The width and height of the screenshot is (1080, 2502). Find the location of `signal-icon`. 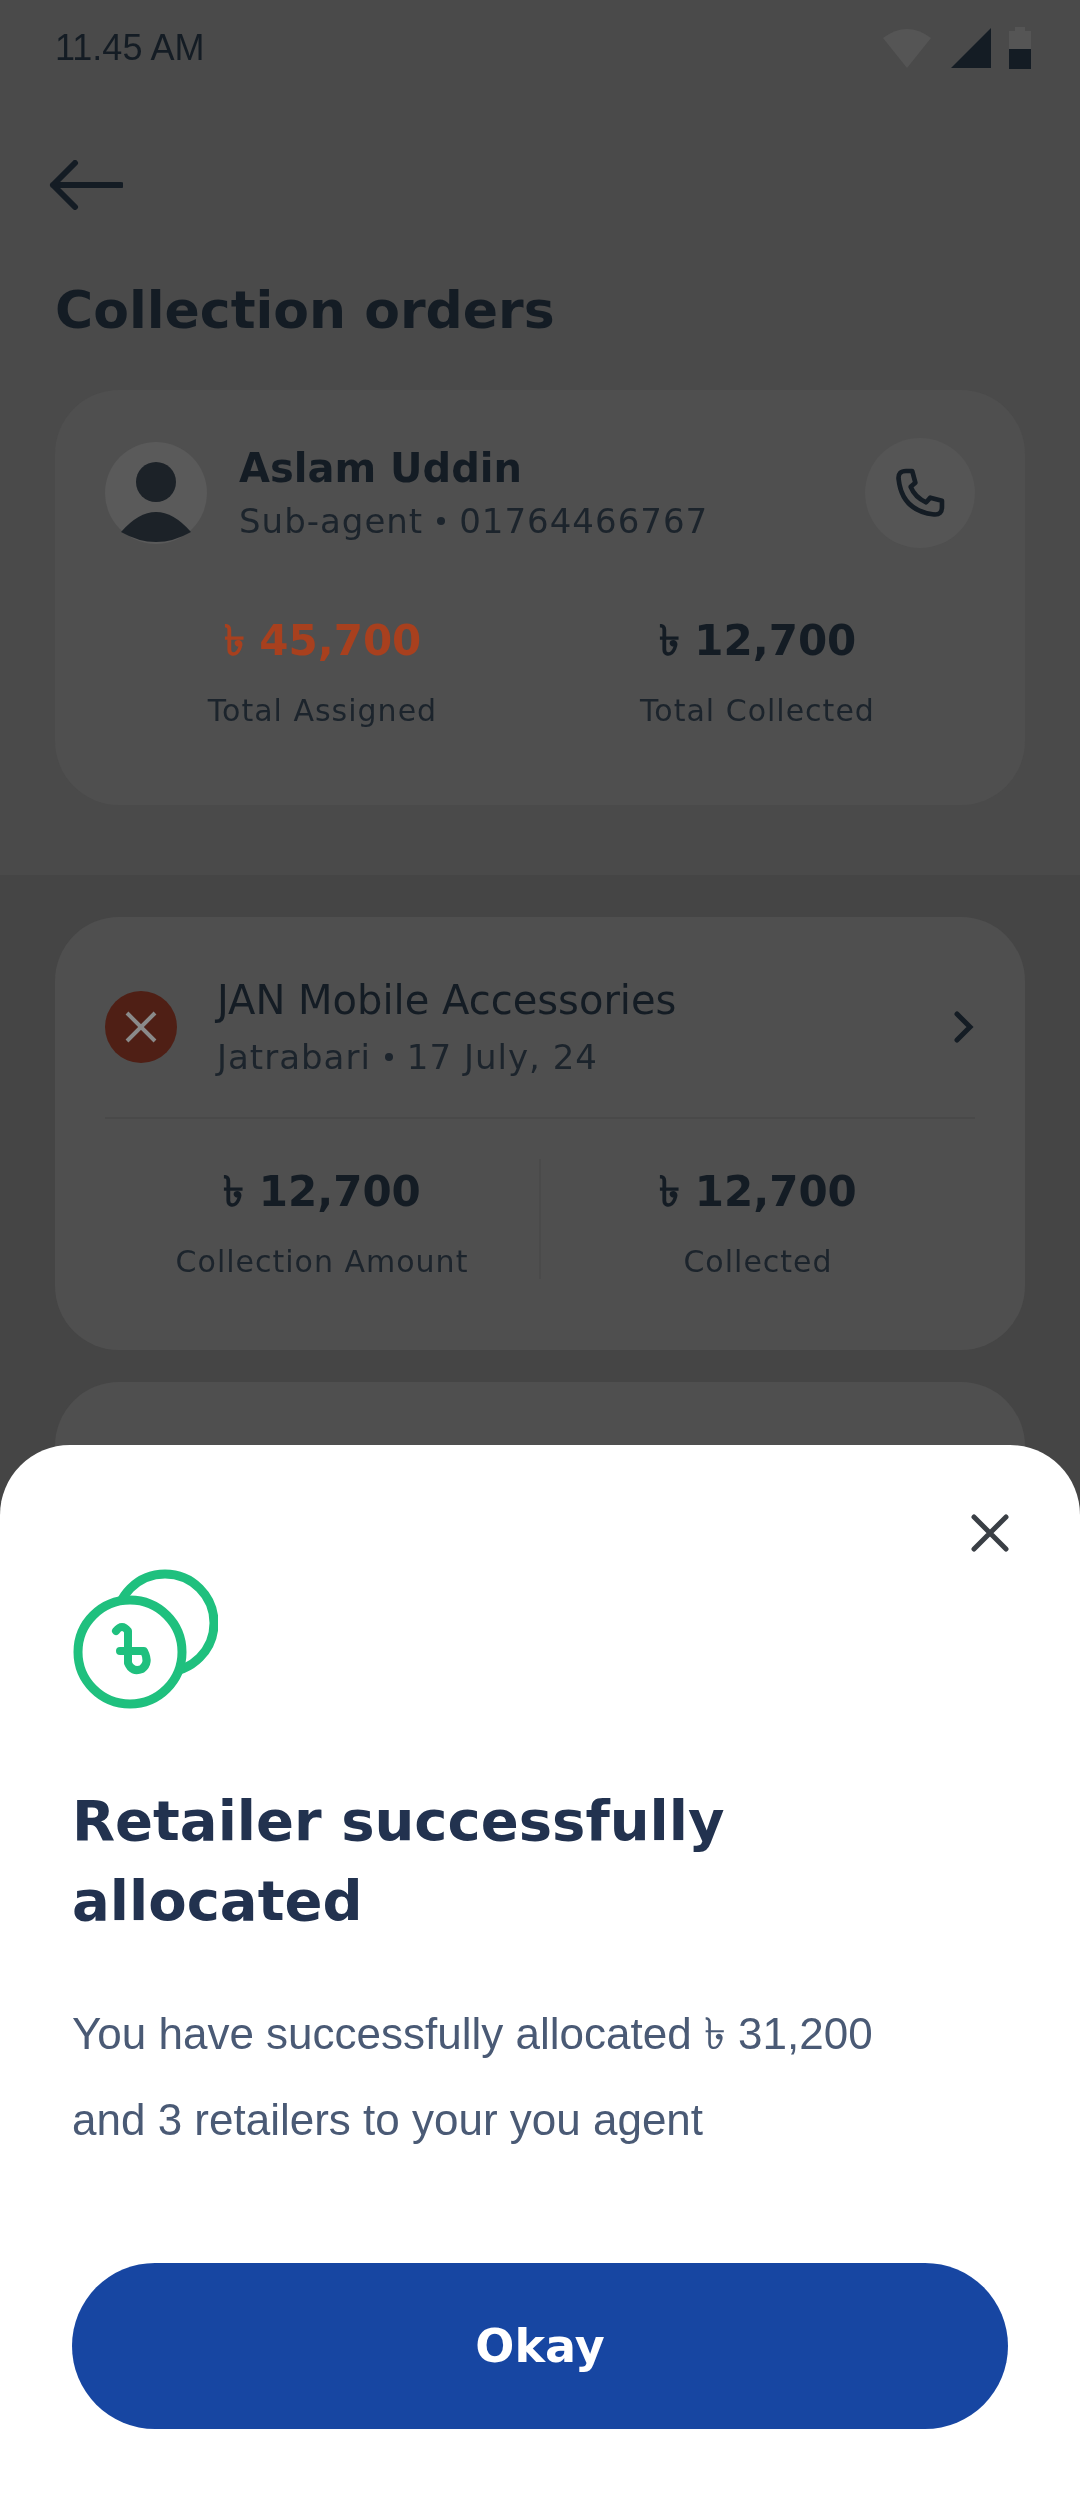

signal-icon is located at coordinates (971, 48).